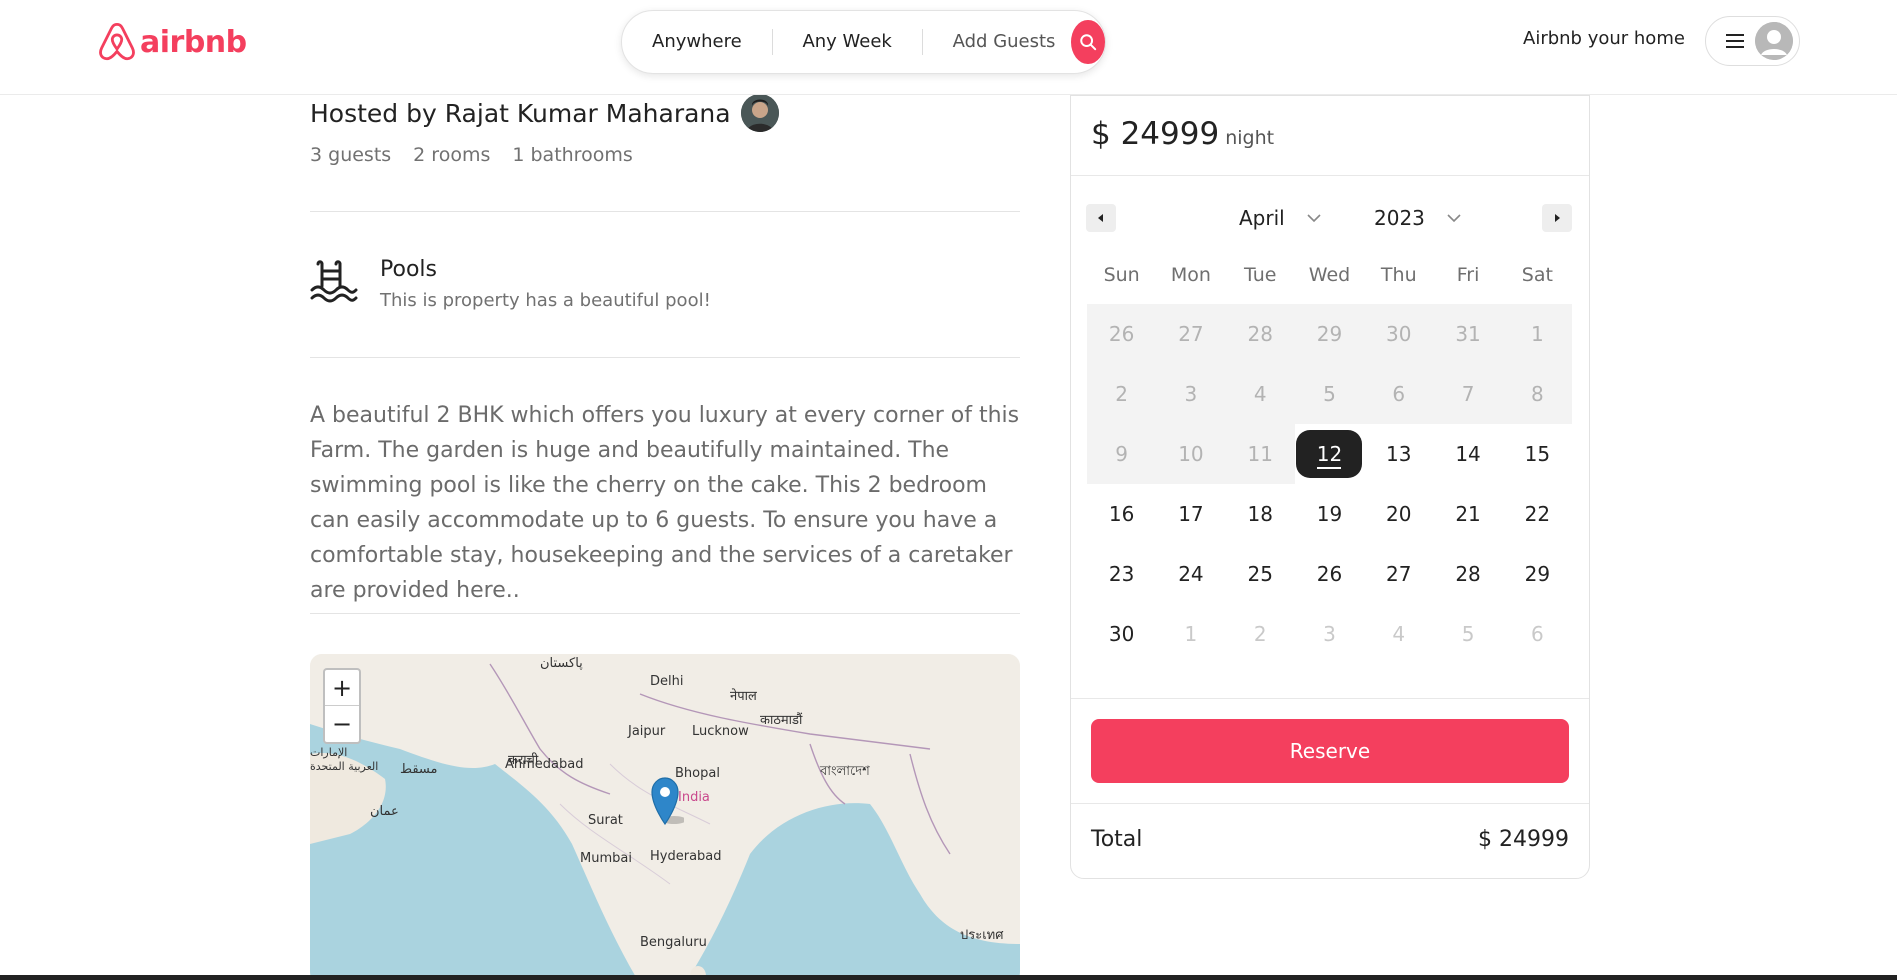  Describe the element at coordinates (1468, 334) in the screenshot. I see `calendar-day: 31` at that location.